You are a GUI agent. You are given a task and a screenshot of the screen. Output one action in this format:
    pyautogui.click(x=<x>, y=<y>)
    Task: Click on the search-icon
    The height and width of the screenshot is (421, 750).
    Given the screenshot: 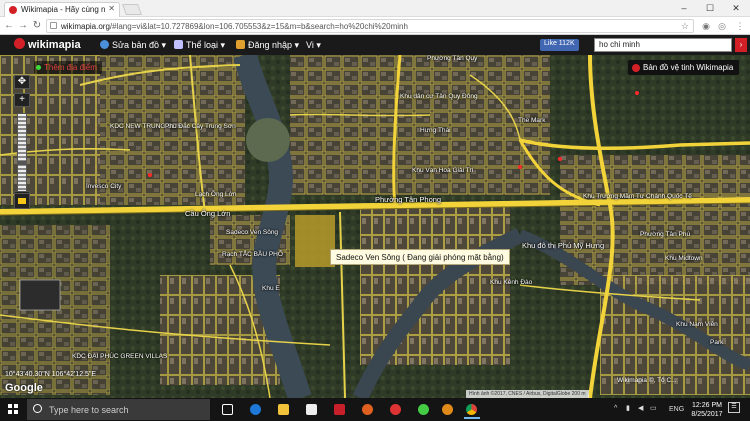 What is the action you would take?
    pyautogui.click(x=37, y=408)
    